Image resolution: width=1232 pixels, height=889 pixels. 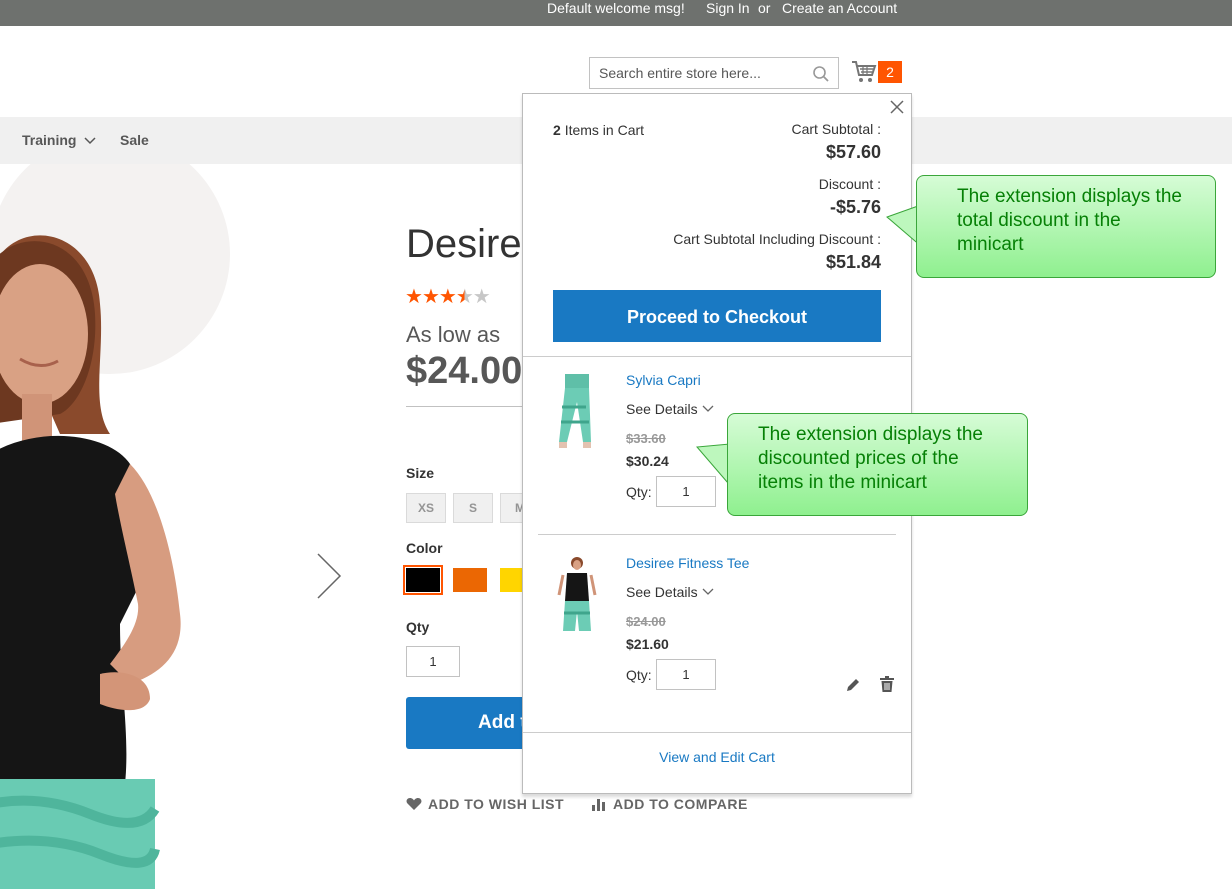 What do you see at coordinates (864, 72) in the screenshot?
I see `cart-icon` at bounding box center [864, 72].